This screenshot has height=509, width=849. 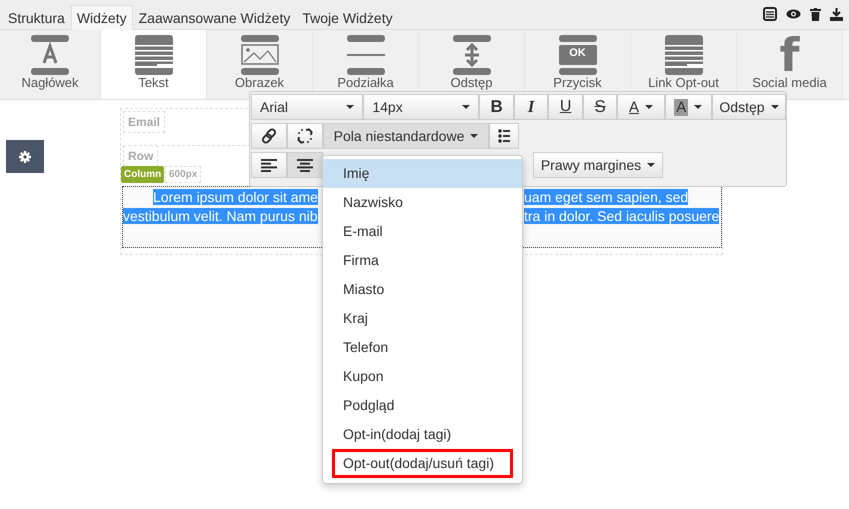 I want to click on selected-text: Lorem ipsum dolor sit ame, so click(x=235, y=197).